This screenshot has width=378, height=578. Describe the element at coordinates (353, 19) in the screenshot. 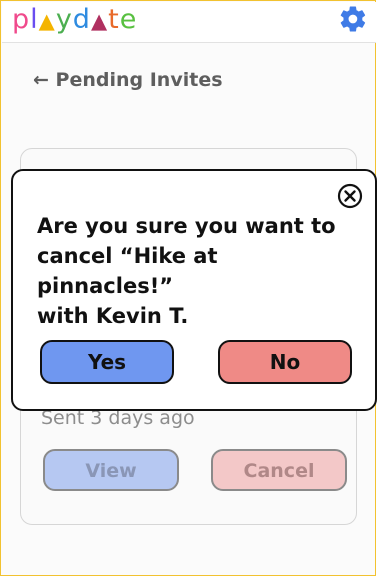

I see `gear-icon` at that location.